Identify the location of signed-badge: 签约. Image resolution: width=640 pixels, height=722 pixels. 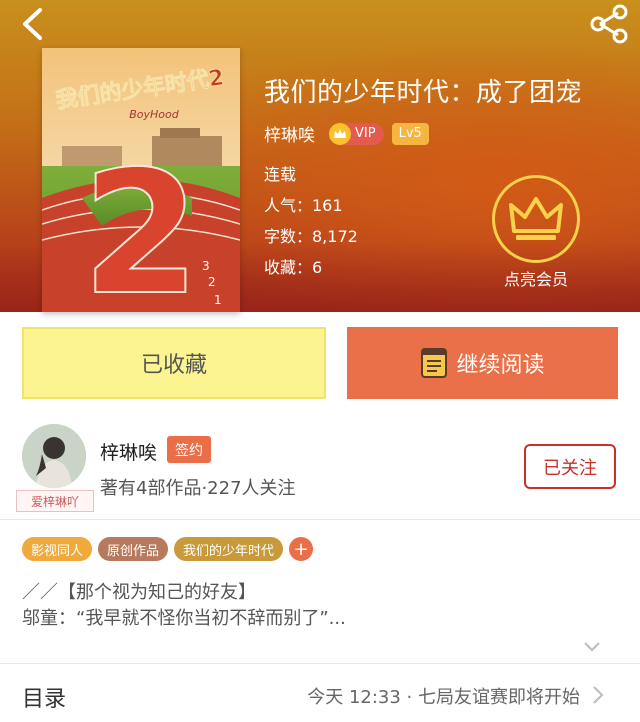
(189, 449).